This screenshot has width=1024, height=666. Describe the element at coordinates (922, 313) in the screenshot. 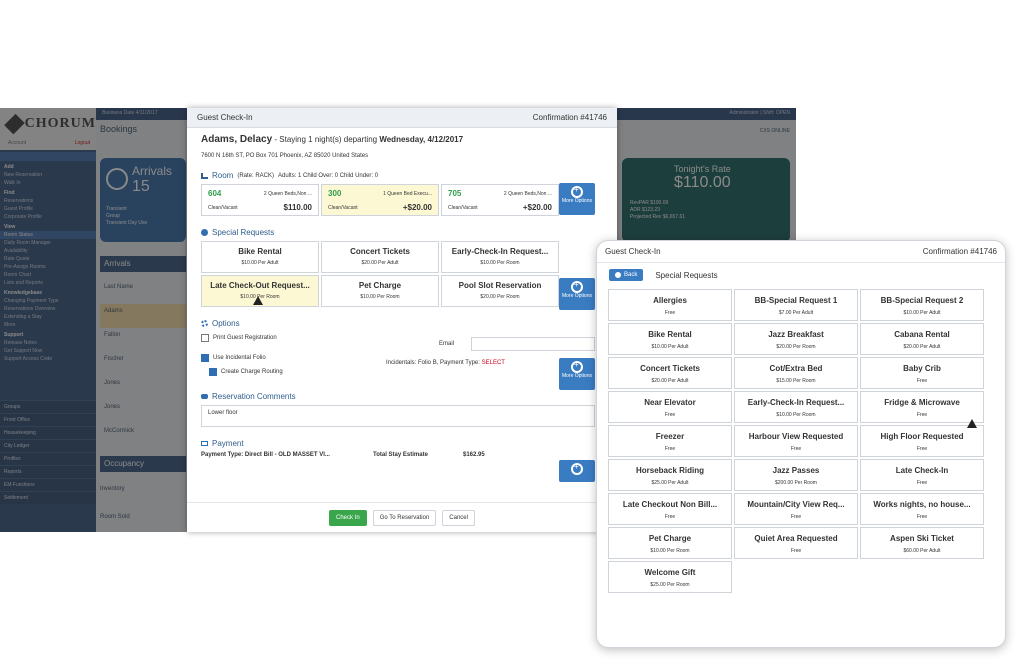

I see `request-price: $10.00 Per Adult` at that location.